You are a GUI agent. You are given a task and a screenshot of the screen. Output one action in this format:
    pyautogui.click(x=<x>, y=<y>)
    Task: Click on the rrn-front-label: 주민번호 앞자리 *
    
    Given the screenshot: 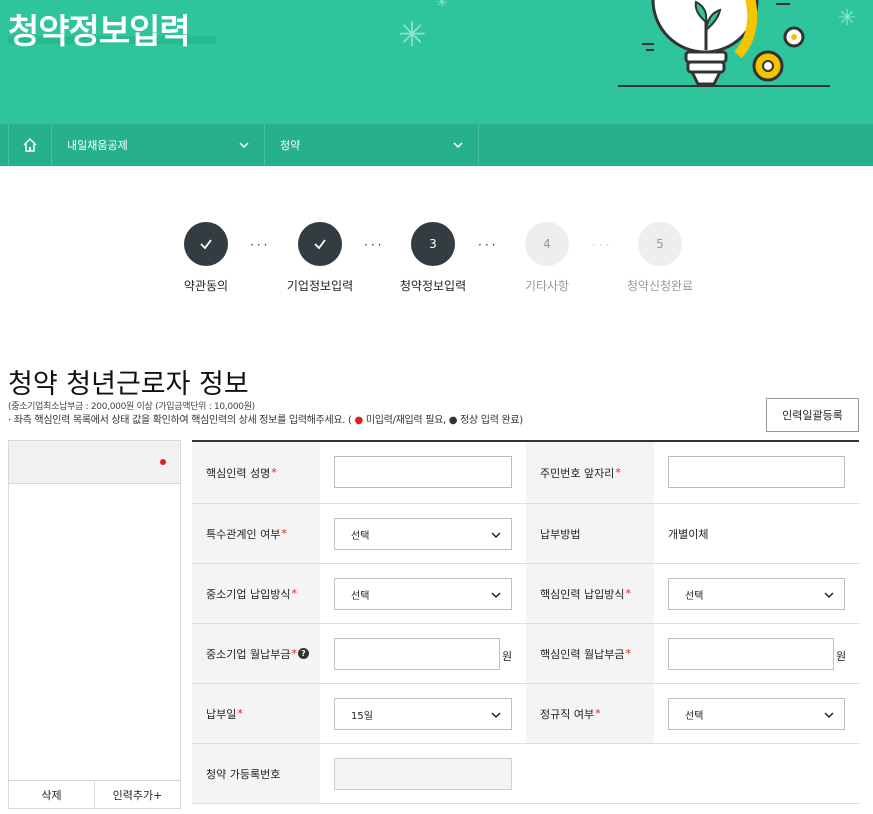 What is the action you would take?
    pyautogui.click(x=590, y=472)
    